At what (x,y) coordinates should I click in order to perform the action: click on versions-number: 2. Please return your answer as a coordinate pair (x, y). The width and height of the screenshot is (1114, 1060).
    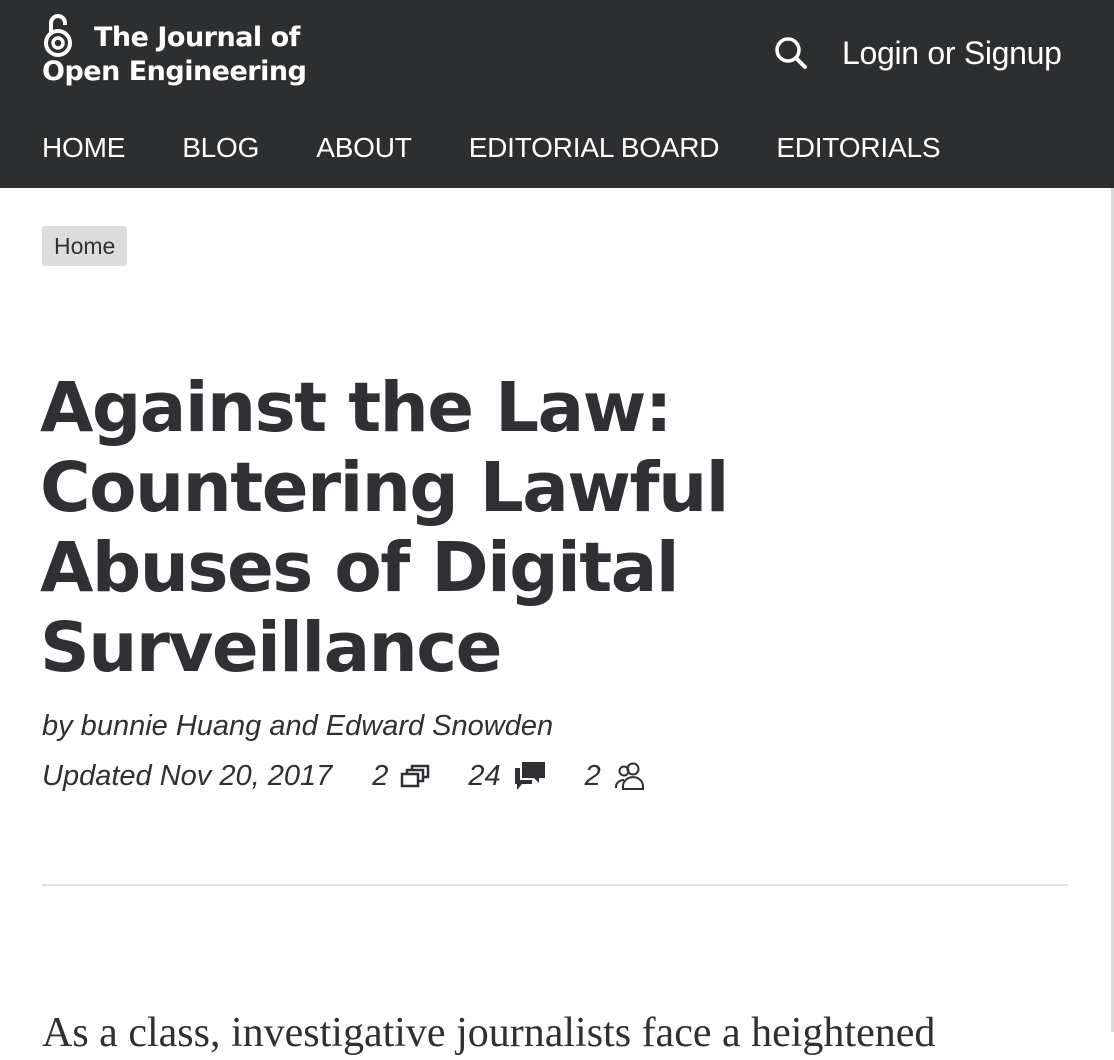
    Looking at the image, I should click on (380, 776).